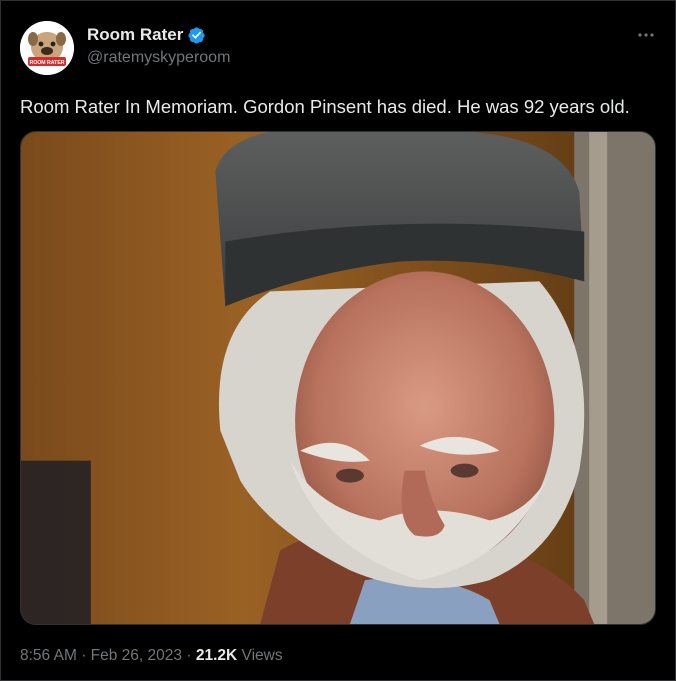 The image size is (676, 681). I want to click on avatar: ROOM RATER, so click(47, 48).